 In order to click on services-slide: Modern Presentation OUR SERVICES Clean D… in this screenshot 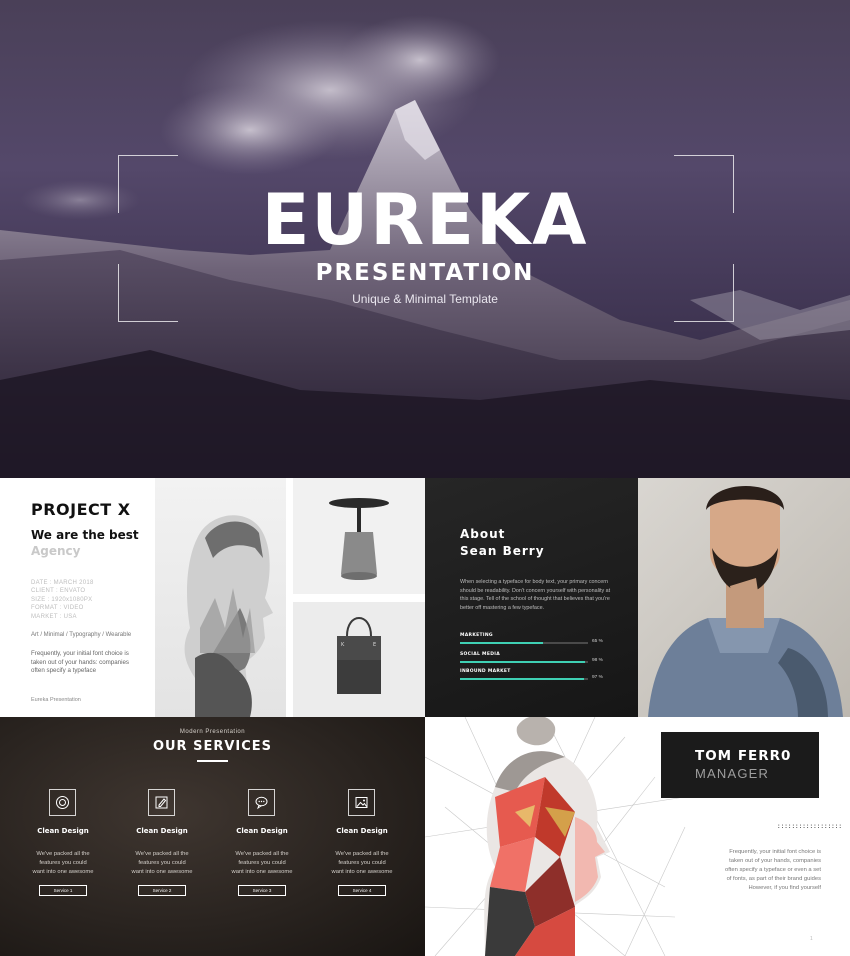, I will do `click(212, 836)`.